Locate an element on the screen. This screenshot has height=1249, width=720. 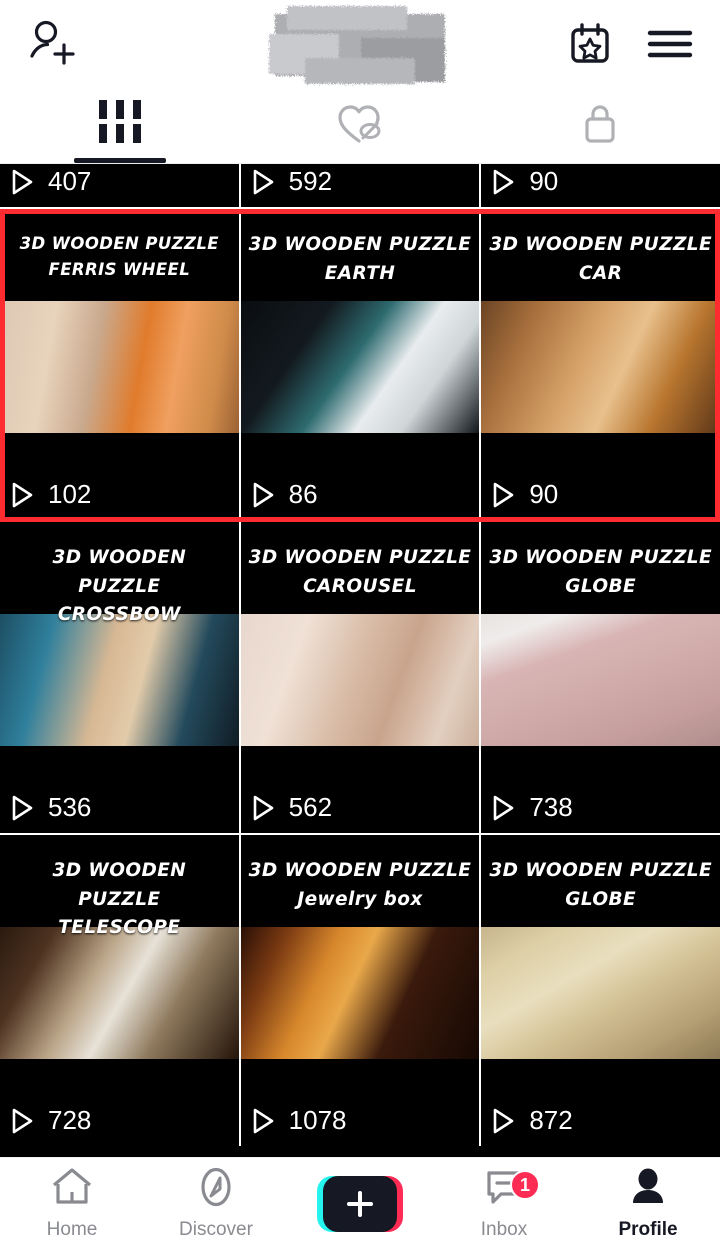
inbox-badge: 1 is located at coordinates (525, 1185).